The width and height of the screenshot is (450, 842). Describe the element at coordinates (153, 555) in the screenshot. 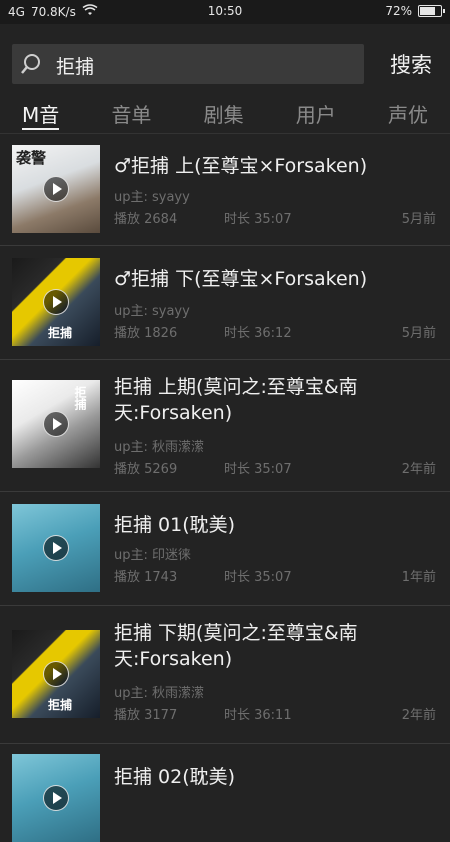

I see `uploader: up主: 印迷徕` at that location.